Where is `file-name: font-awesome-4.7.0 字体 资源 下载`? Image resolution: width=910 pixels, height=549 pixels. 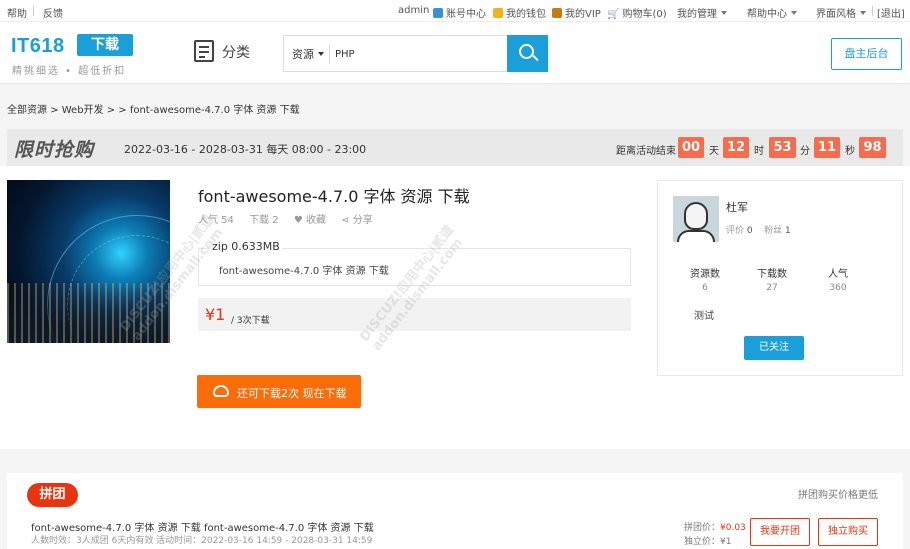 file-name: font-awesome-4.7.0 字体 资源 下载 is located at coordinates (304, 271).